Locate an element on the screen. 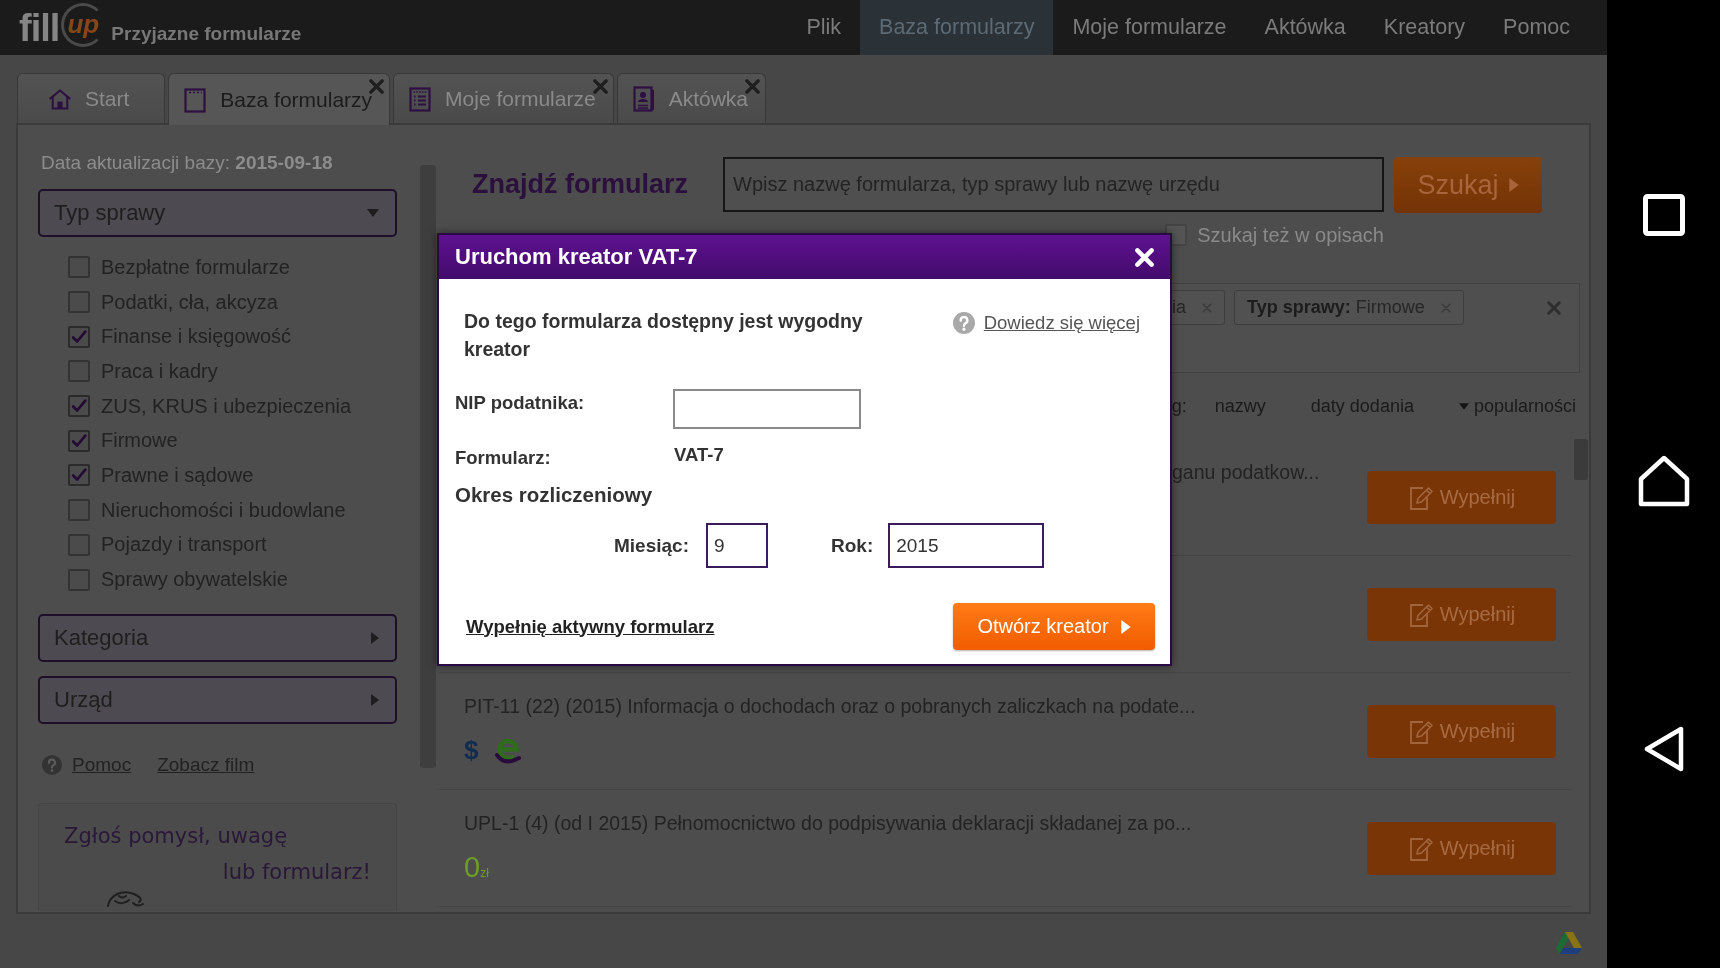  tab: Baza formularzy is located at coordinates (279, 99).